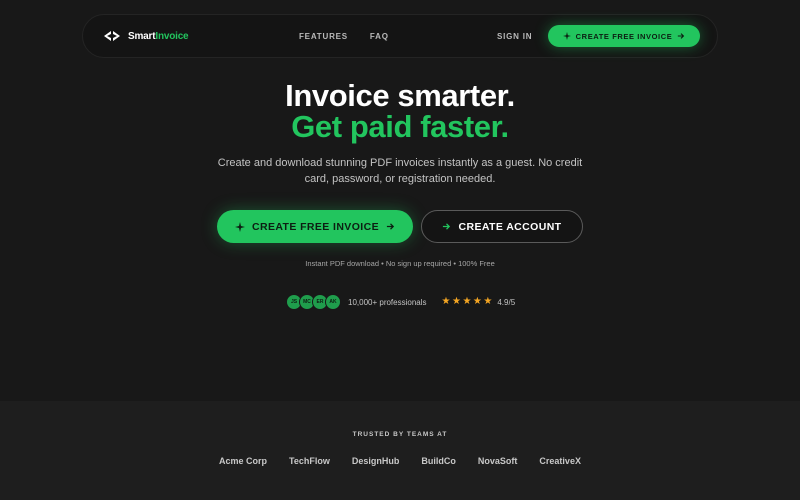 The width and height of the screenshot is (800, 500). I want to click on brand-name: SmartInvoice, so click(158, 36).